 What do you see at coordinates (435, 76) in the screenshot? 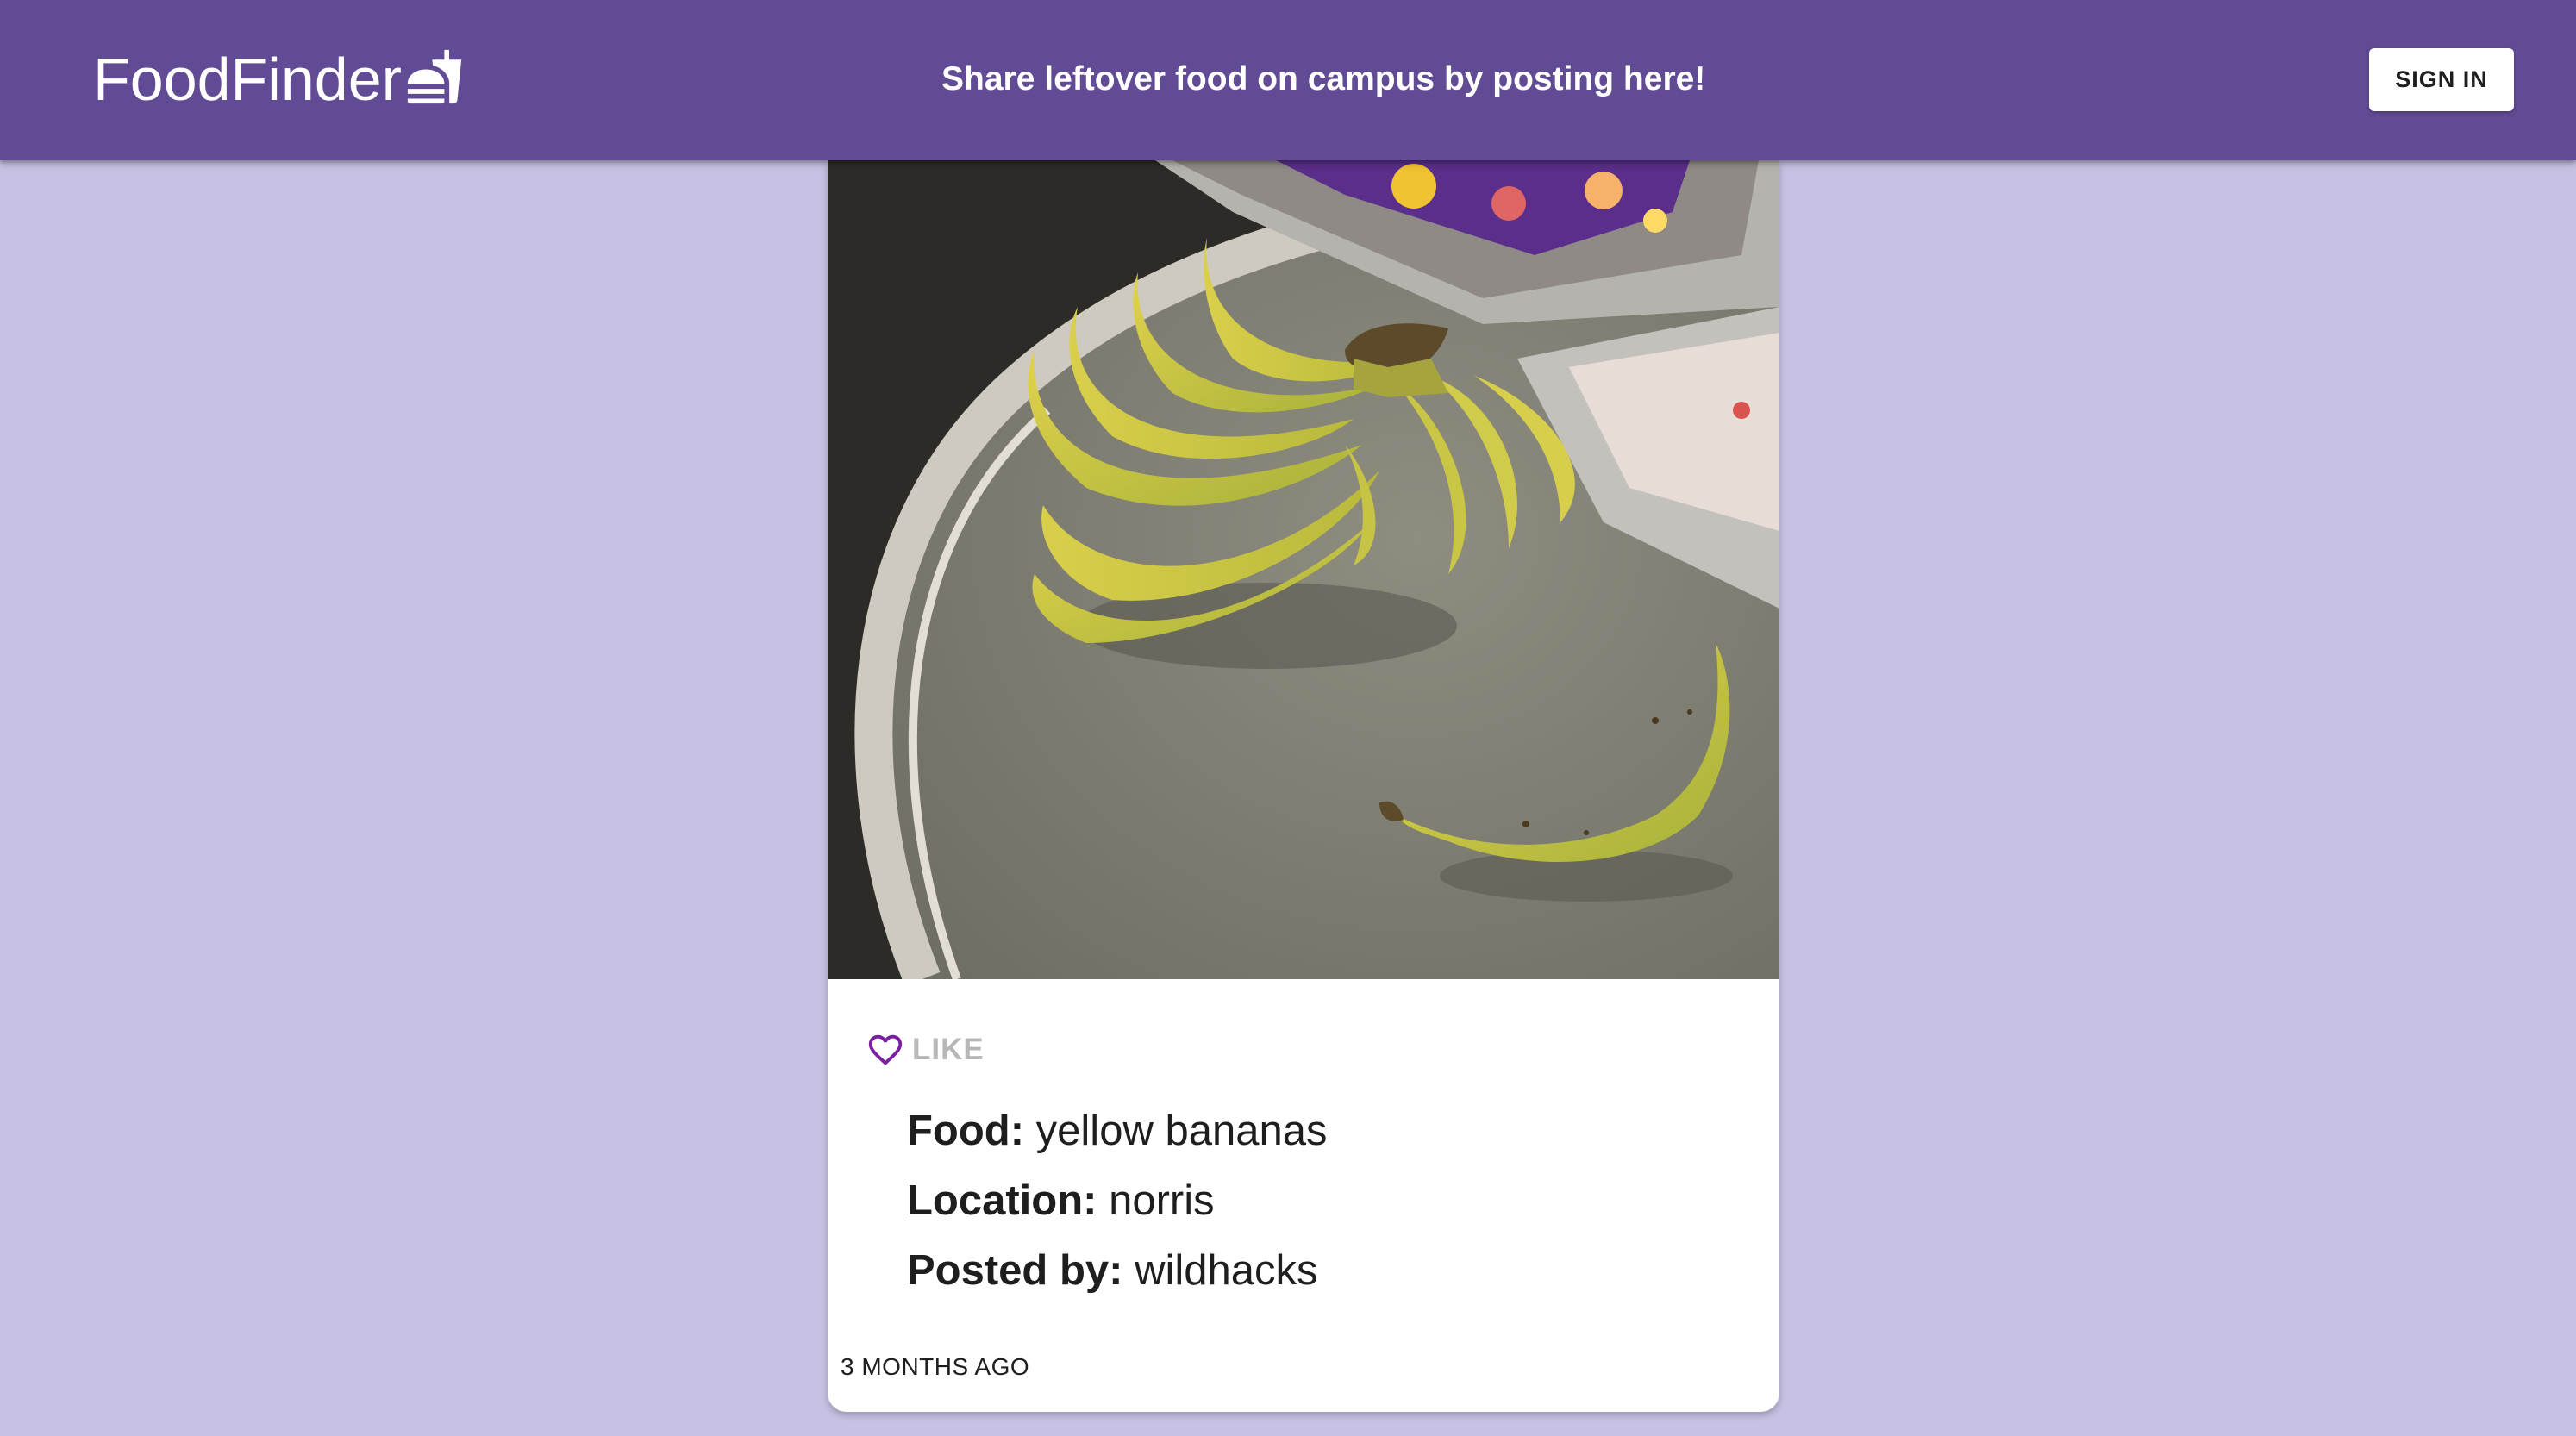
I see `fastfood-icon` at bounding box center [435, 76].